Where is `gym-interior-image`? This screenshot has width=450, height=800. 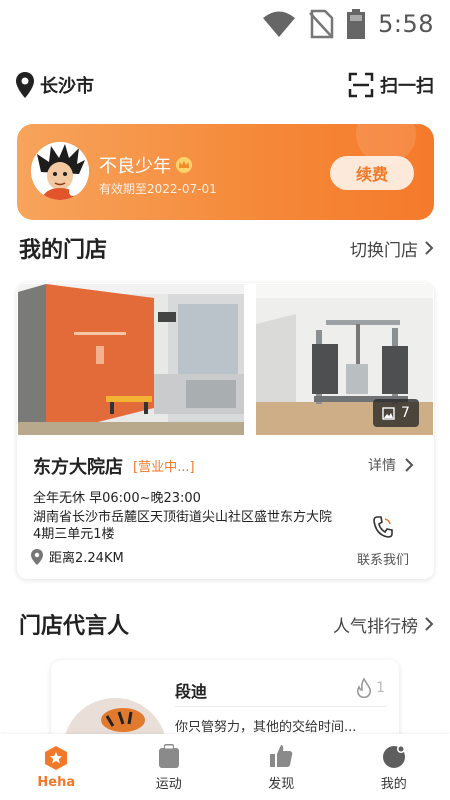 gym-interior-image is located at coordinates (131, 359).